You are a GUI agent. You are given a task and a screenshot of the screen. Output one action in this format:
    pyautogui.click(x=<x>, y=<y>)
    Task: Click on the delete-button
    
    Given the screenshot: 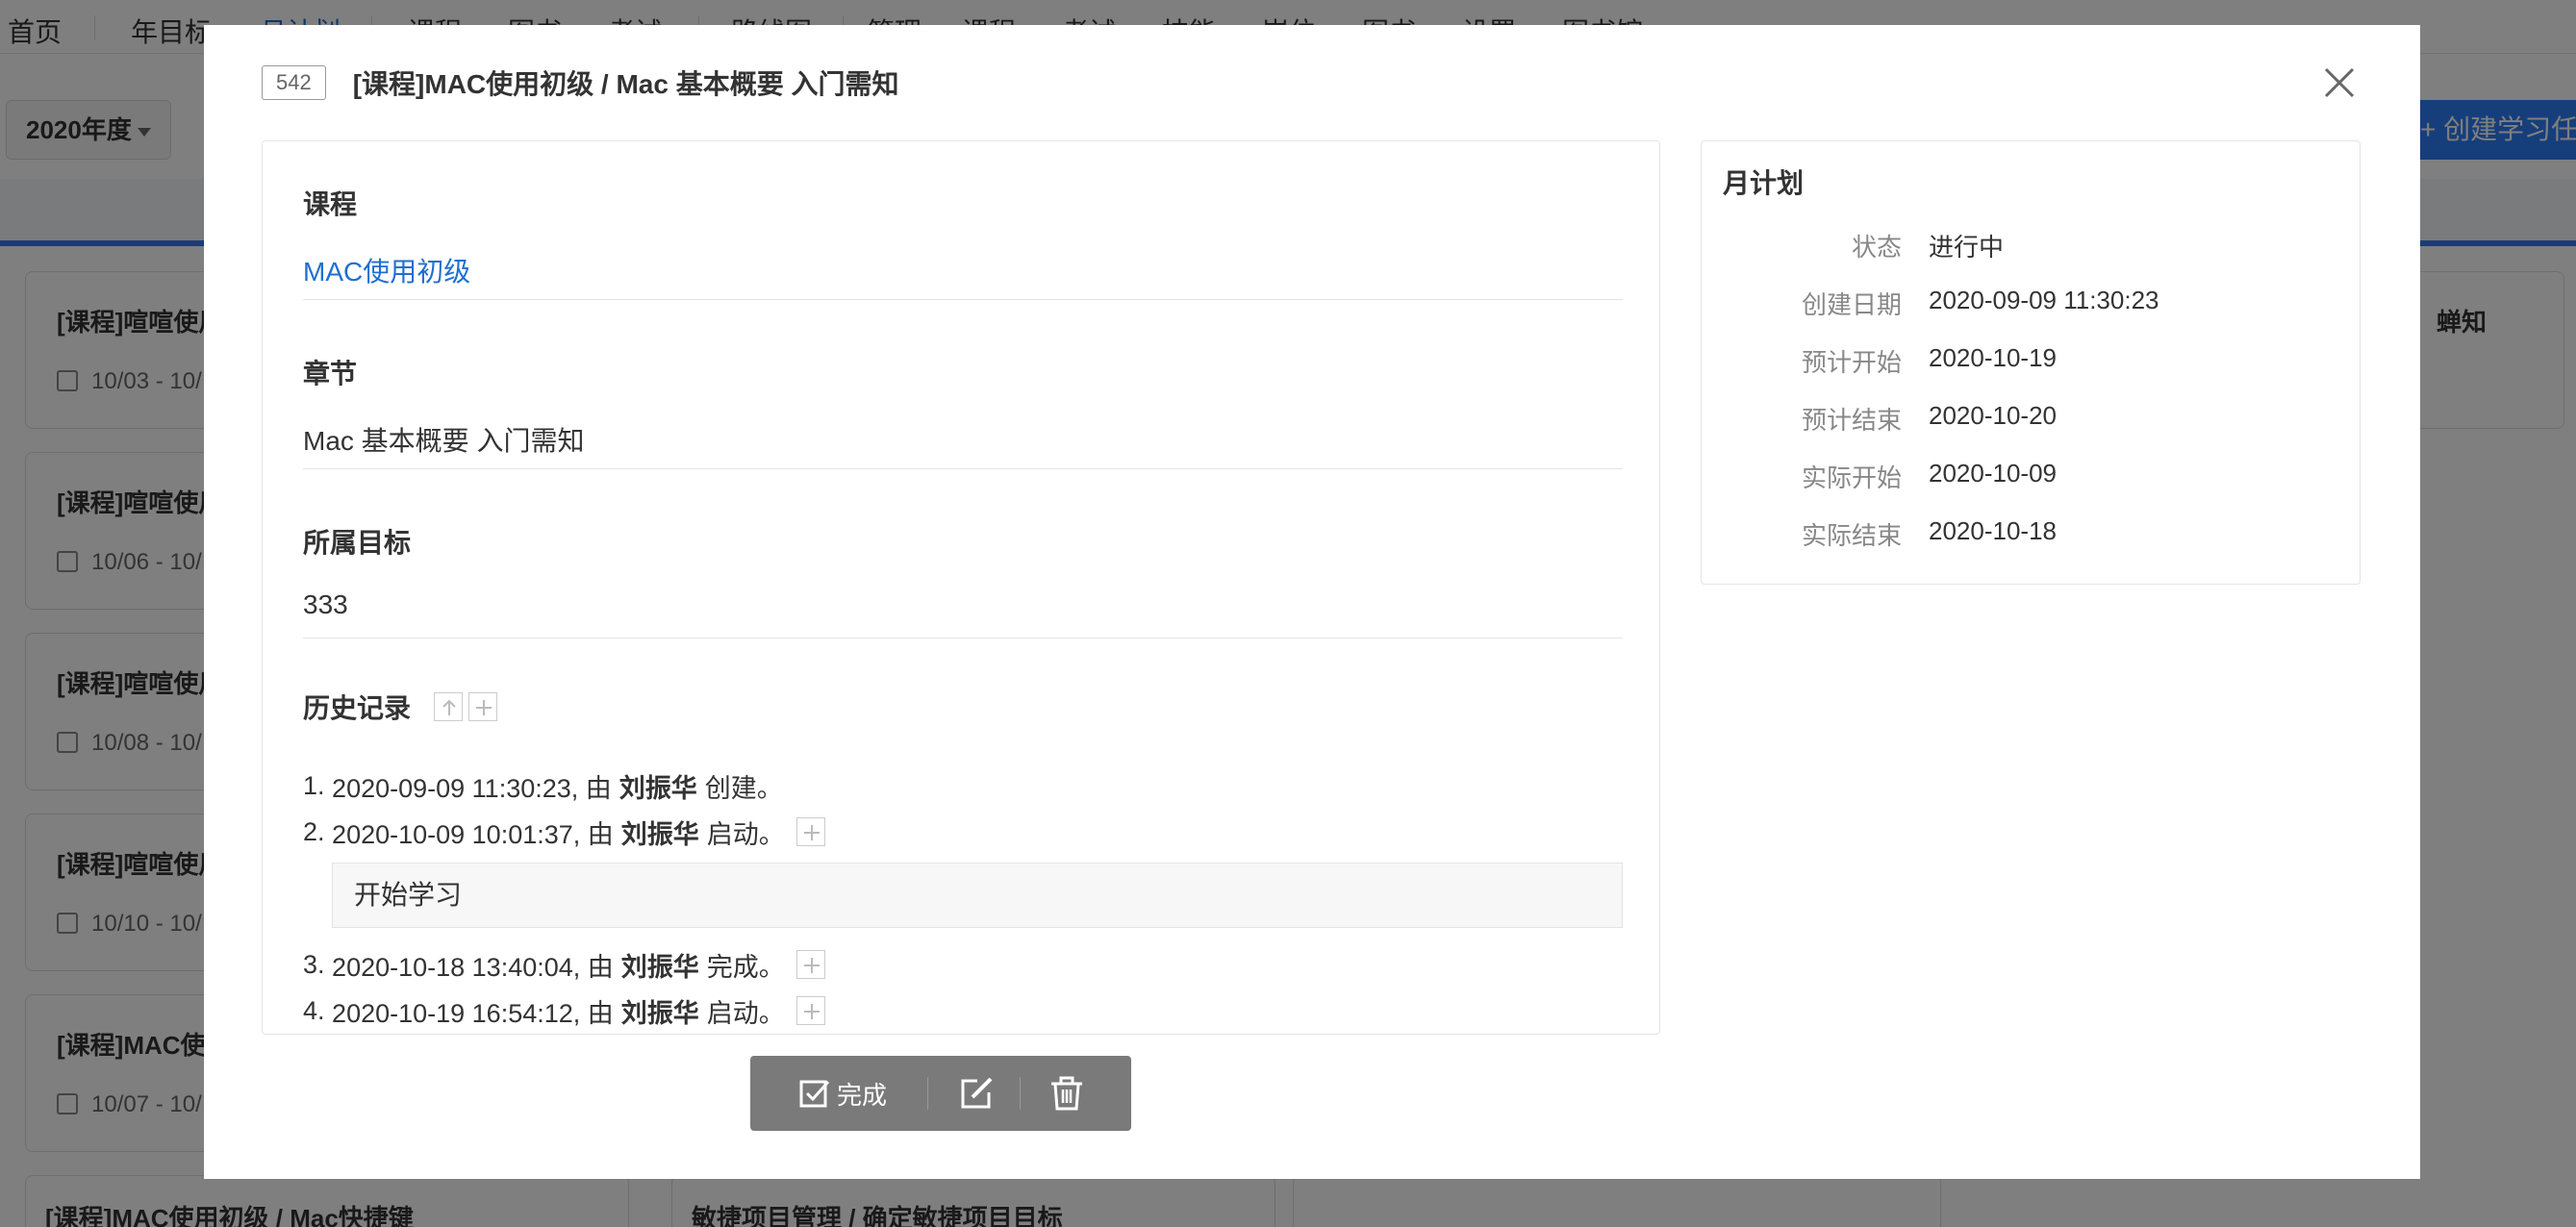 What is the action you would take?
    pyautogui.click(x=1067, y=1093)
    